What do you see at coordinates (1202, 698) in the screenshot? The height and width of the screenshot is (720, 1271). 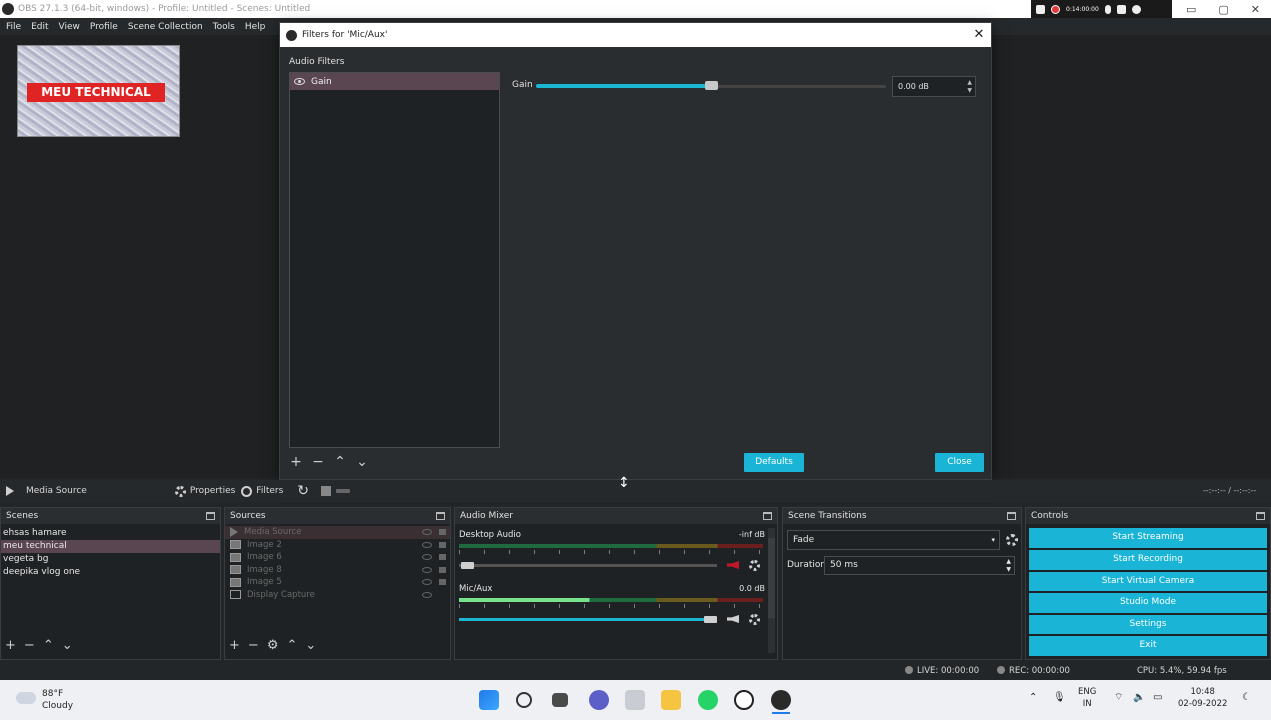 I see `clock: 10:48 02-09-2022` at bounding box center [1202, 698].